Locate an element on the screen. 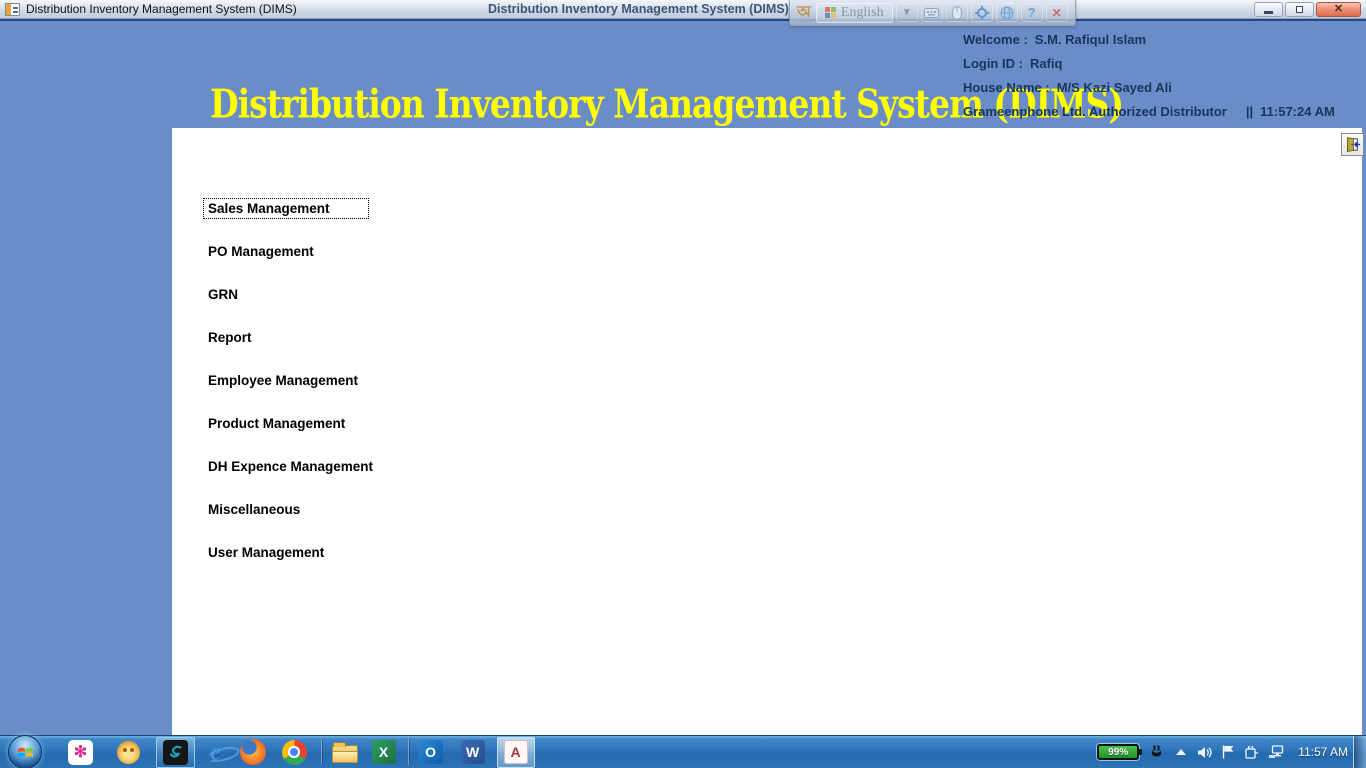  exit-door-icon is located at coordinates (1353, 145).